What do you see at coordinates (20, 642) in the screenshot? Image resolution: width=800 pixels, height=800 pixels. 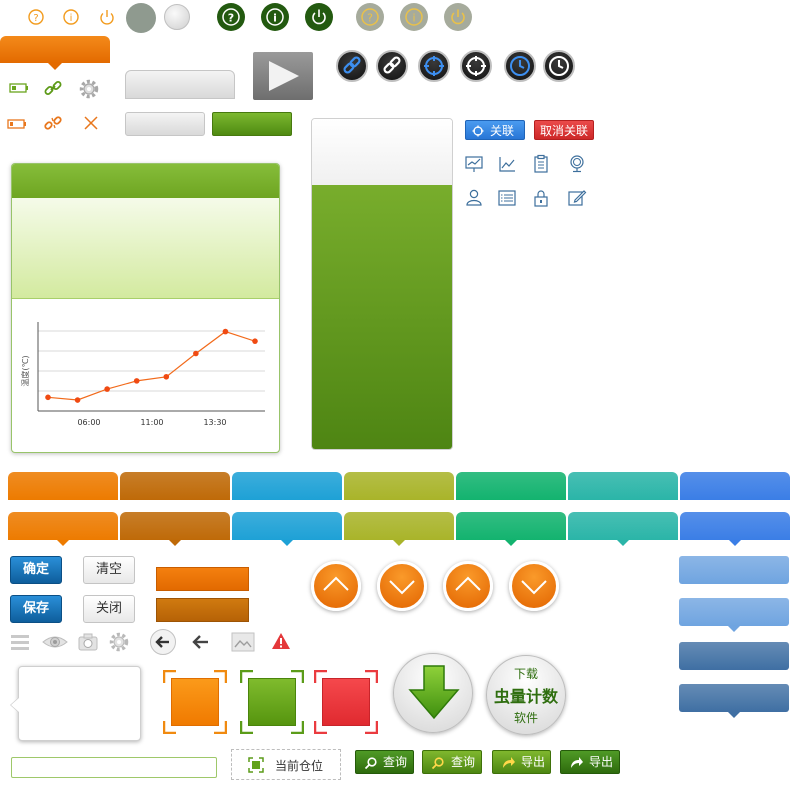 I see `menu-icon` at bounding box center [20, 642].